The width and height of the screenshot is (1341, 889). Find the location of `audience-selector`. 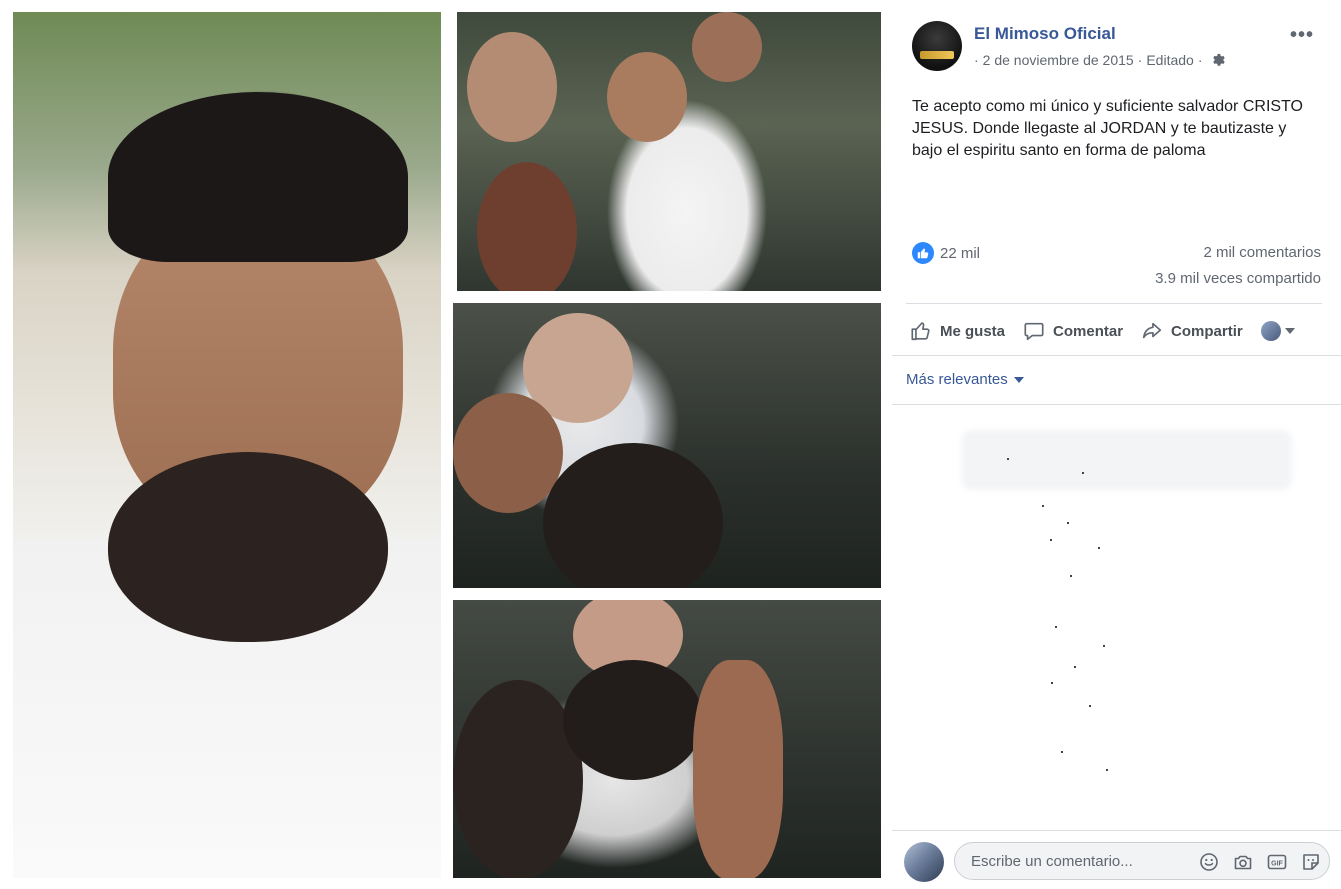

audience-selector is located at coordinates (1277, 331).